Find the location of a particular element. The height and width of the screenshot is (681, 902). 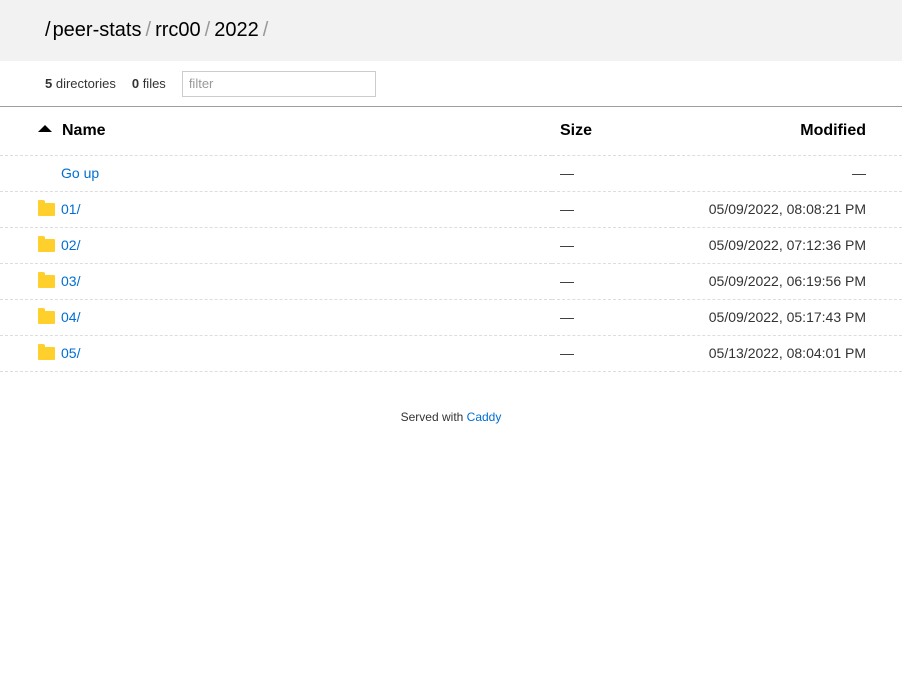

directory-link-05: 05/ is located at coordinates (59, 352).